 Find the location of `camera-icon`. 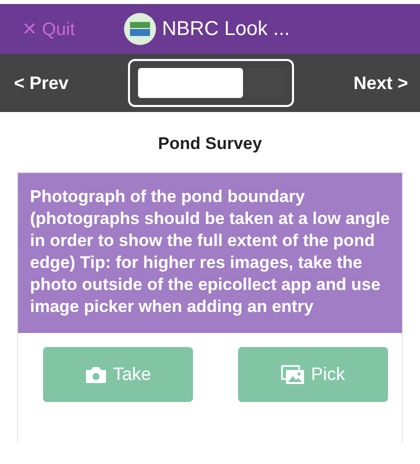

camera-icon is located at coordinates (95, 375).